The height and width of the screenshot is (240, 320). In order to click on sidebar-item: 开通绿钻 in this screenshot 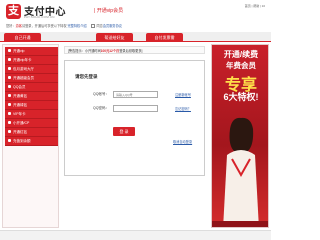, I will do `click(31, 105)`.